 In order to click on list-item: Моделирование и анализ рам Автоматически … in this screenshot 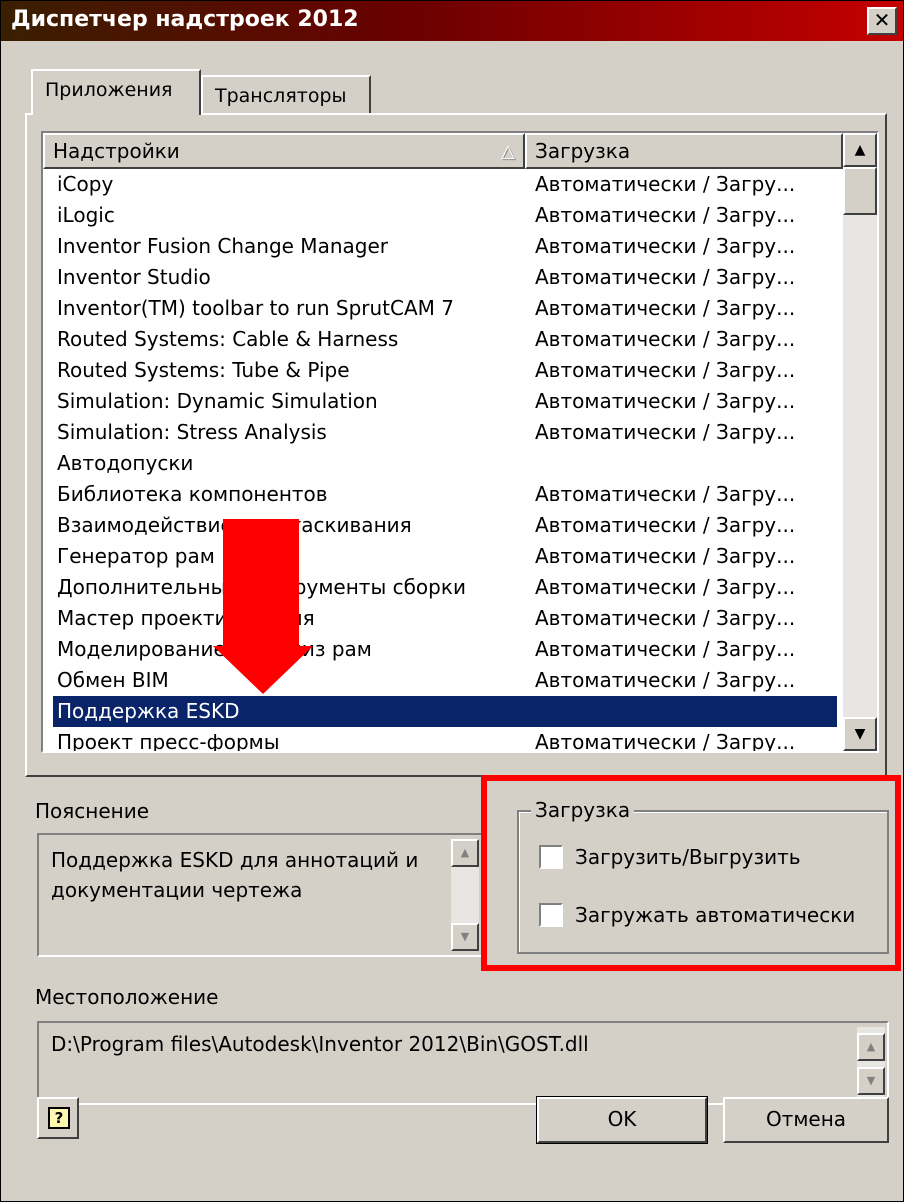, I will do `click(443, 649)`.